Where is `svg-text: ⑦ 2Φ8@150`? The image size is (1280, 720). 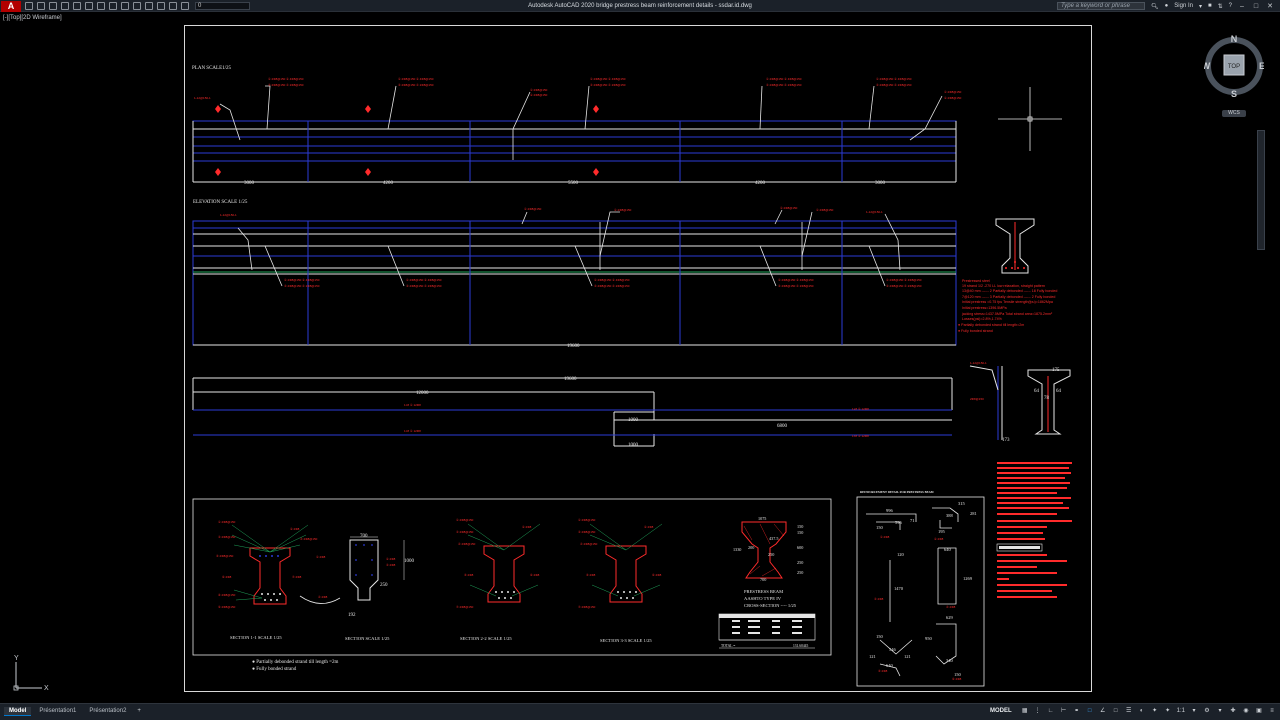 svg-text: ⑦ 2Φ8@150 is located at coordinates (465, 607).